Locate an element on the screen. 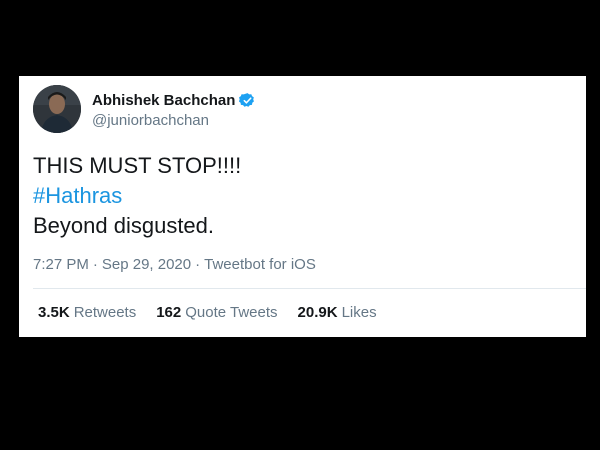 The image size is (600, 450). tweet-date: Sep 29, 2020 is located at coordinates (146, 264).